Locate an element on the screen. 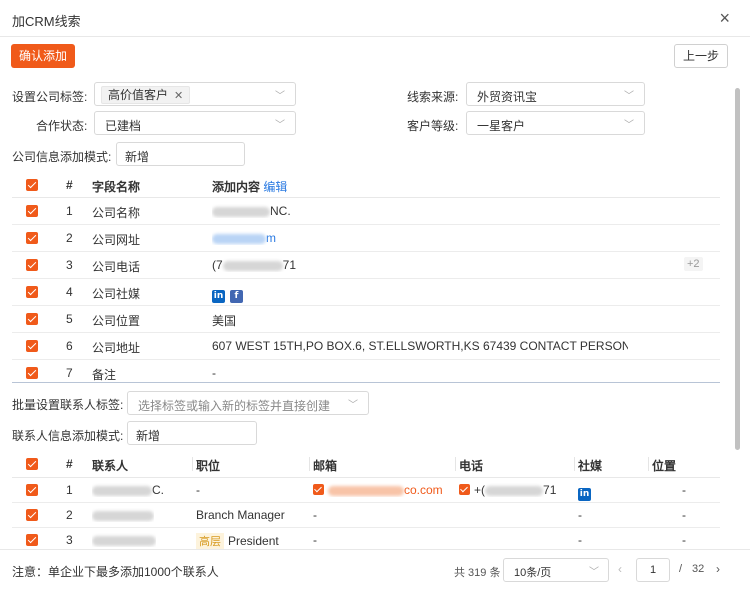 The image size is (750, 589). field-name: 公司地址 is located at coordinates (116, 348).